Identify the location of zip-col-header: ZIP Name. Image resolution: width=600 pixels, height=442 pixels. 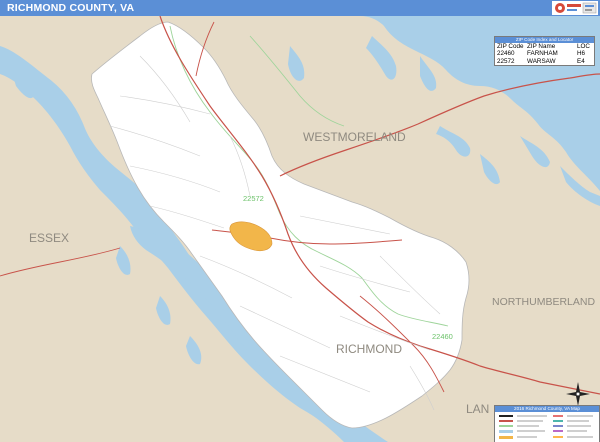
(541, 46).